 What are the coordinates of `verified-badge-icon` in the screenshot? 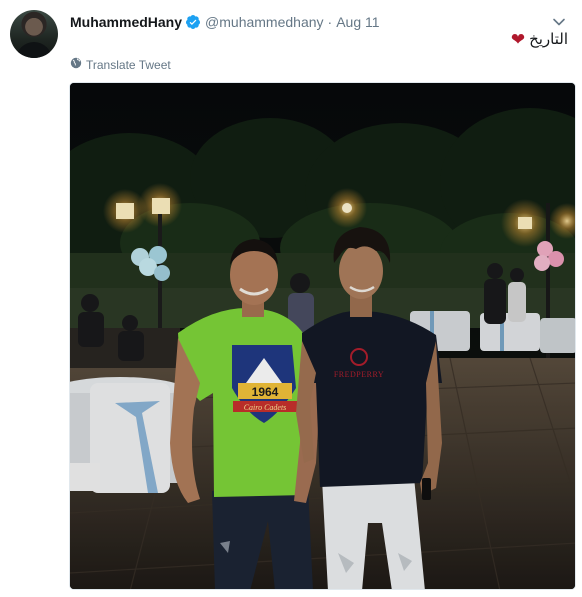 It's located at (193, 22).